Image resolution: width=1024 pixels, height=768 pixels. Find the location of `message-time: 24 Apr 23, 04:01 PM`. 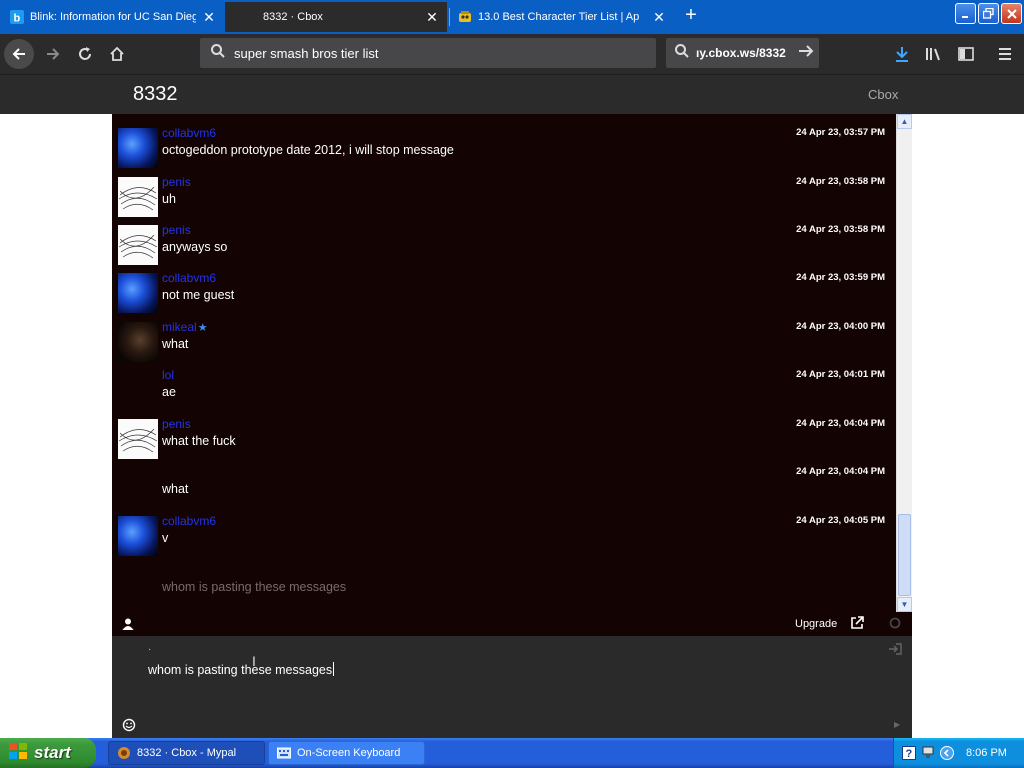

message-time: 24 Apr 23, 04:01 PM is located at coordinates (840, 374).